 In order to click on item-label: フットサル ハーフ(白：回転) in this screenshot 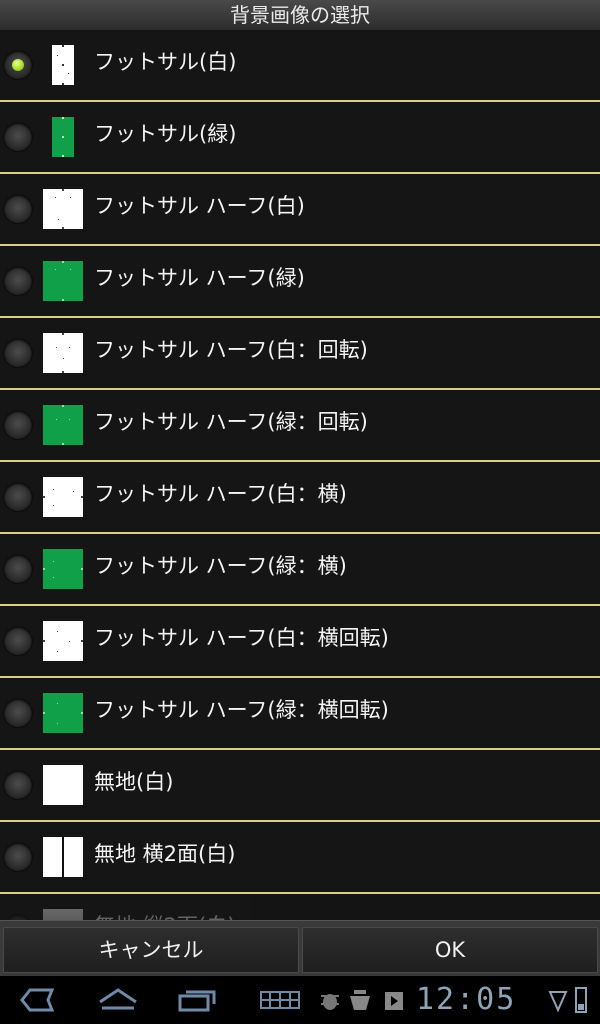, I will do `click(231, 350)`.